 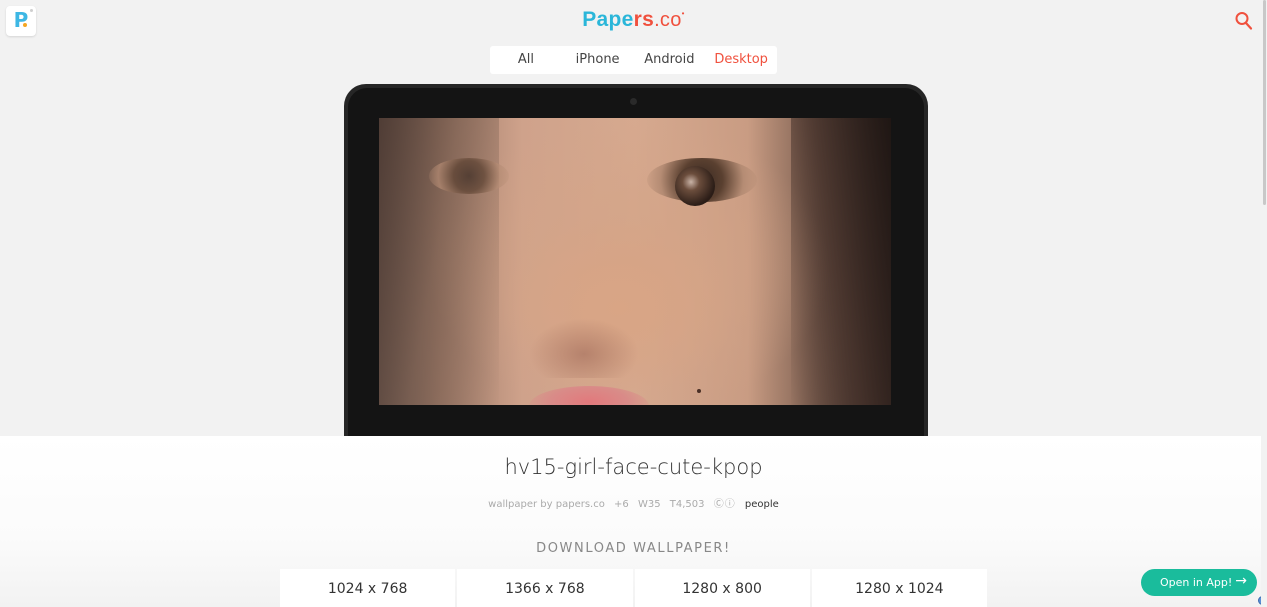 I want to click on tab-iphone: iPhone, so click(x=598, y=60).